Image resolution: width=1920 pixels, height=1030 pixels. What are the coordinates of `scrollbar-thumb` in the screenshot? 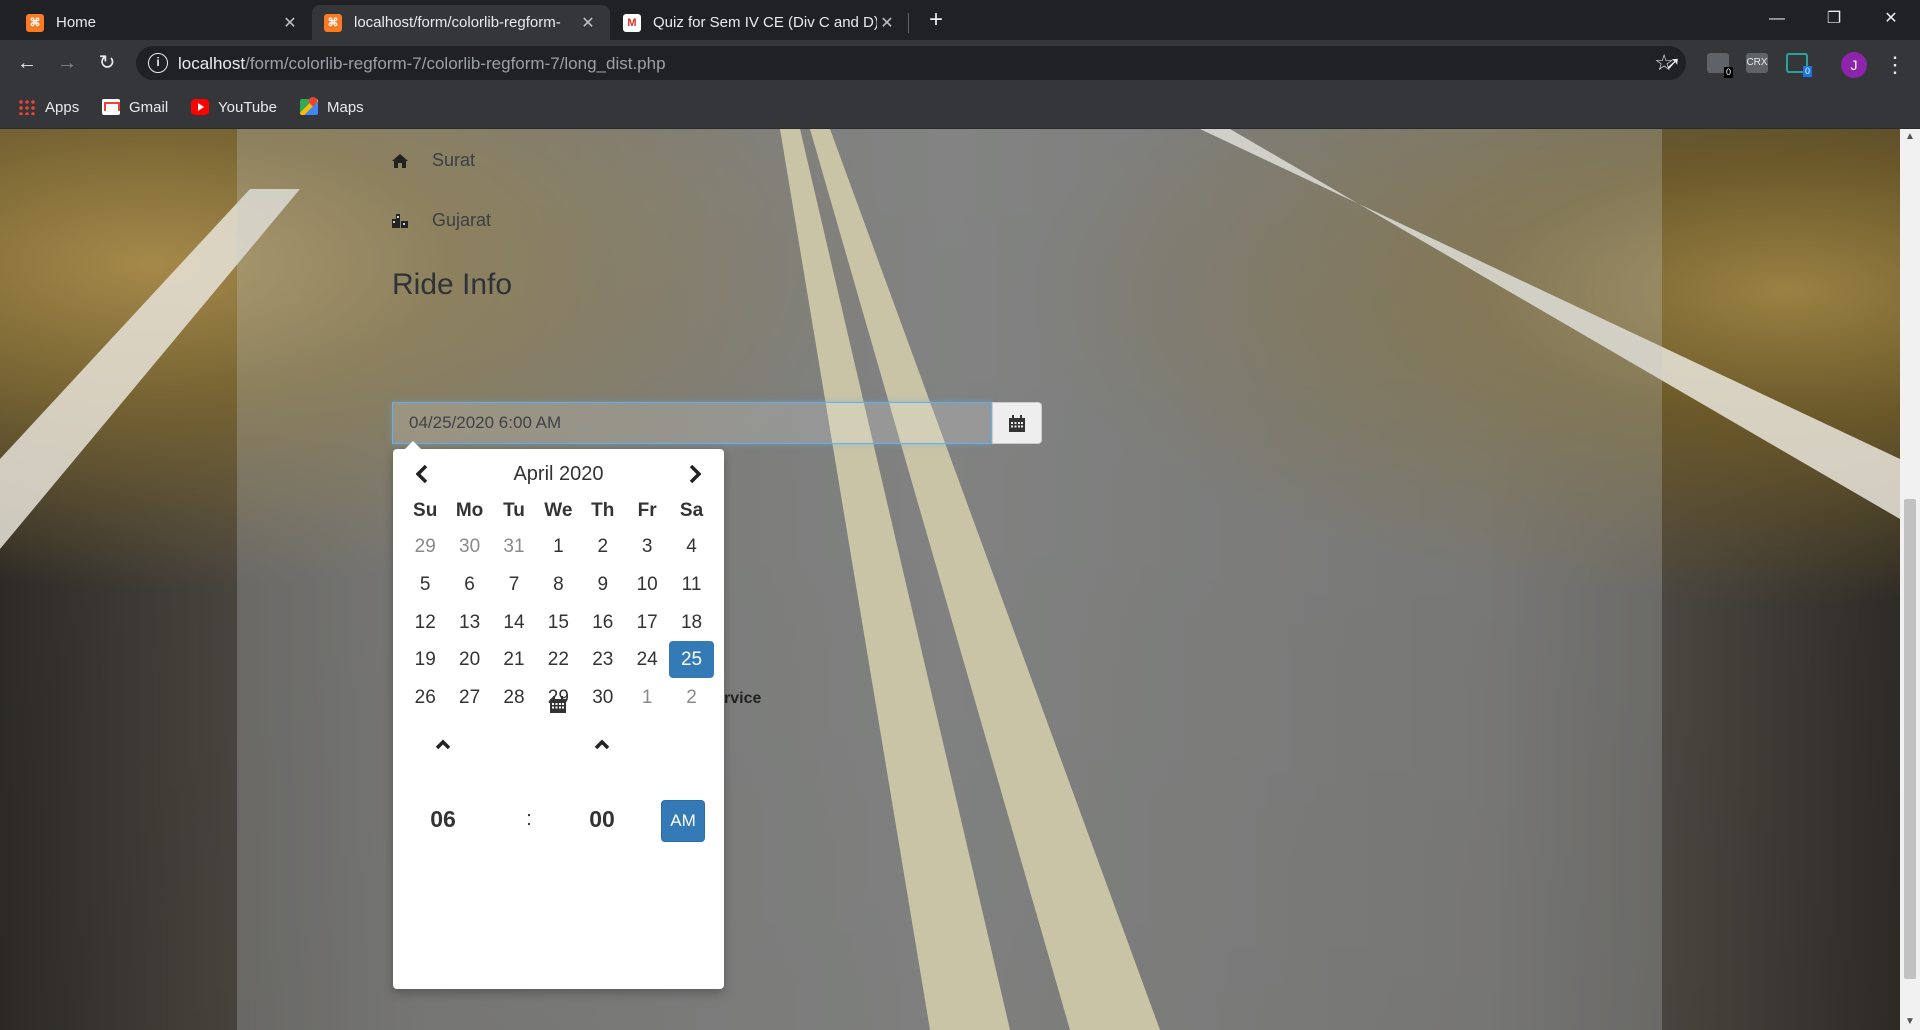 It's located at (1910, 739).